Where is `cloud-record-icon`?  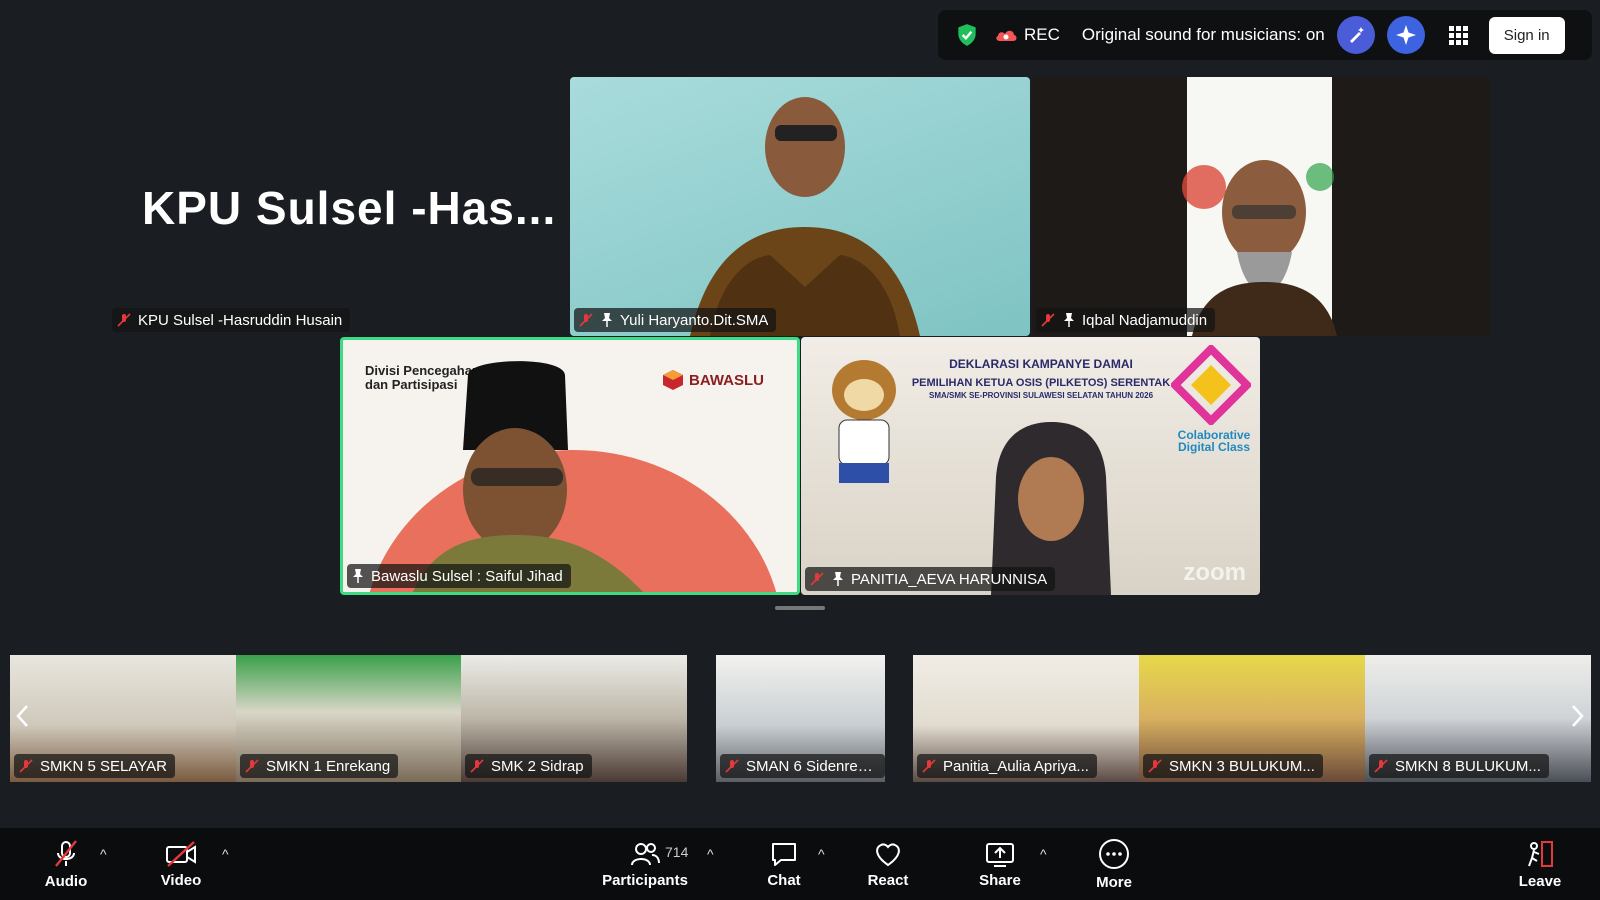
cloud-record-icon is located at coordinates (1006, 35).